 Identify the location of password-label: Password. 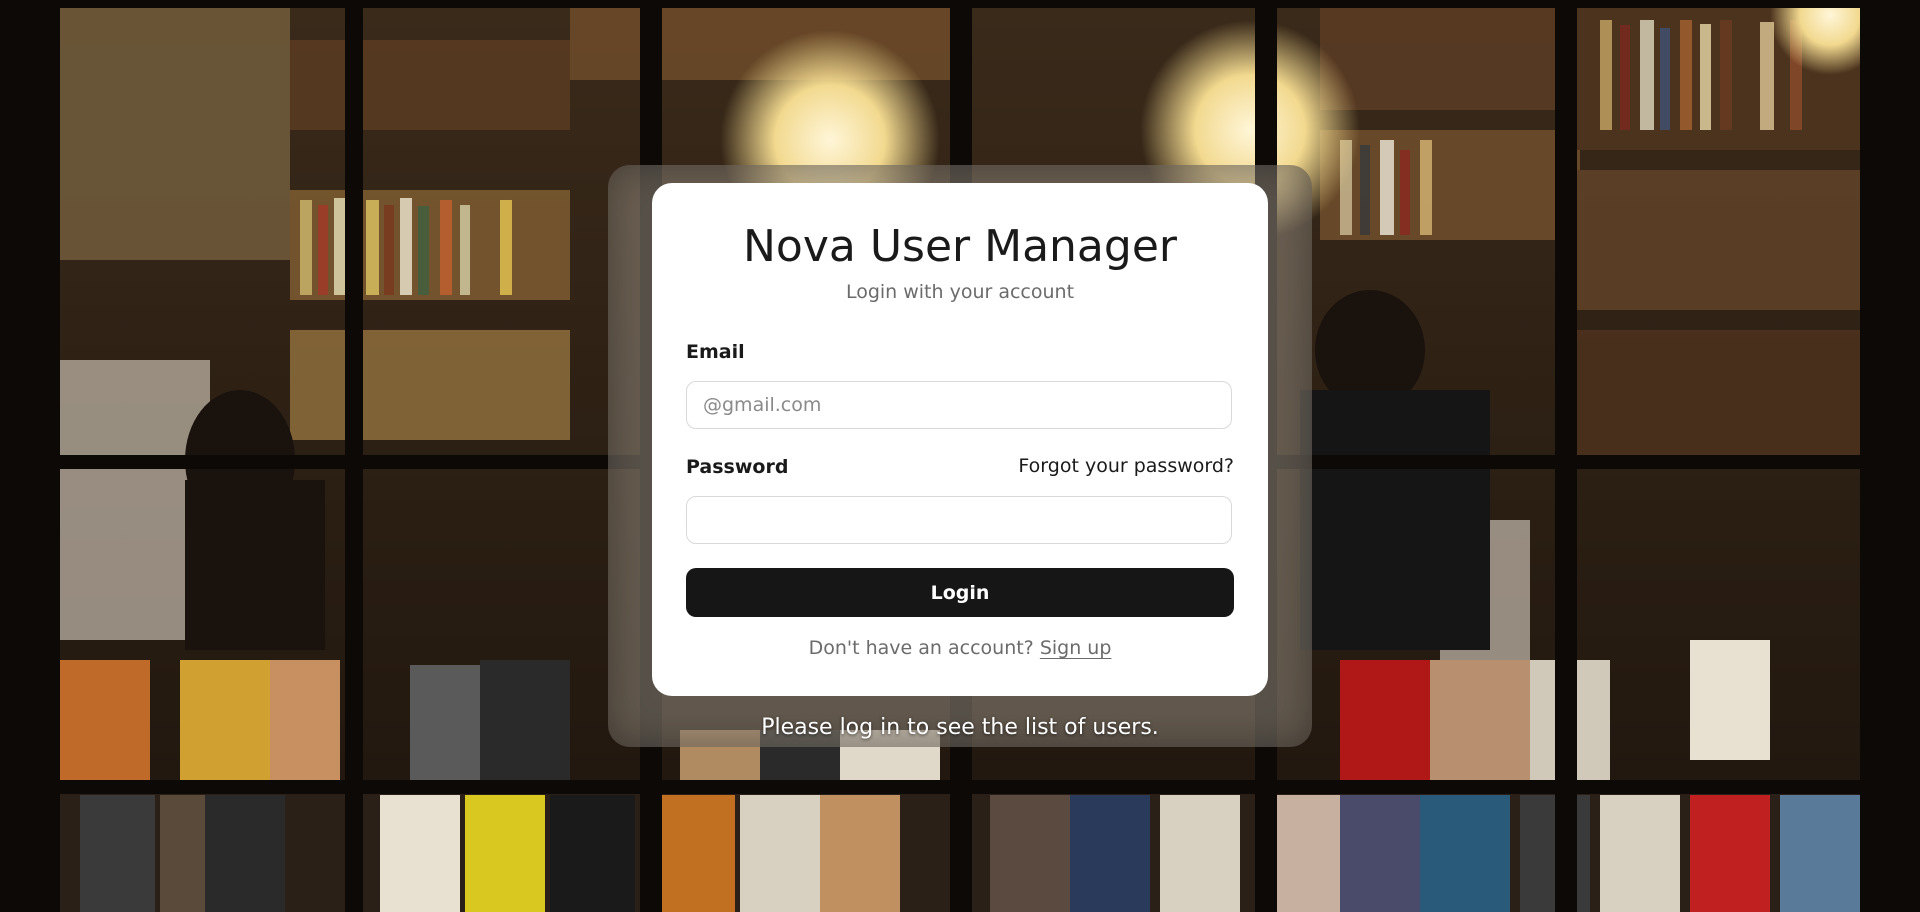
(737, 467).